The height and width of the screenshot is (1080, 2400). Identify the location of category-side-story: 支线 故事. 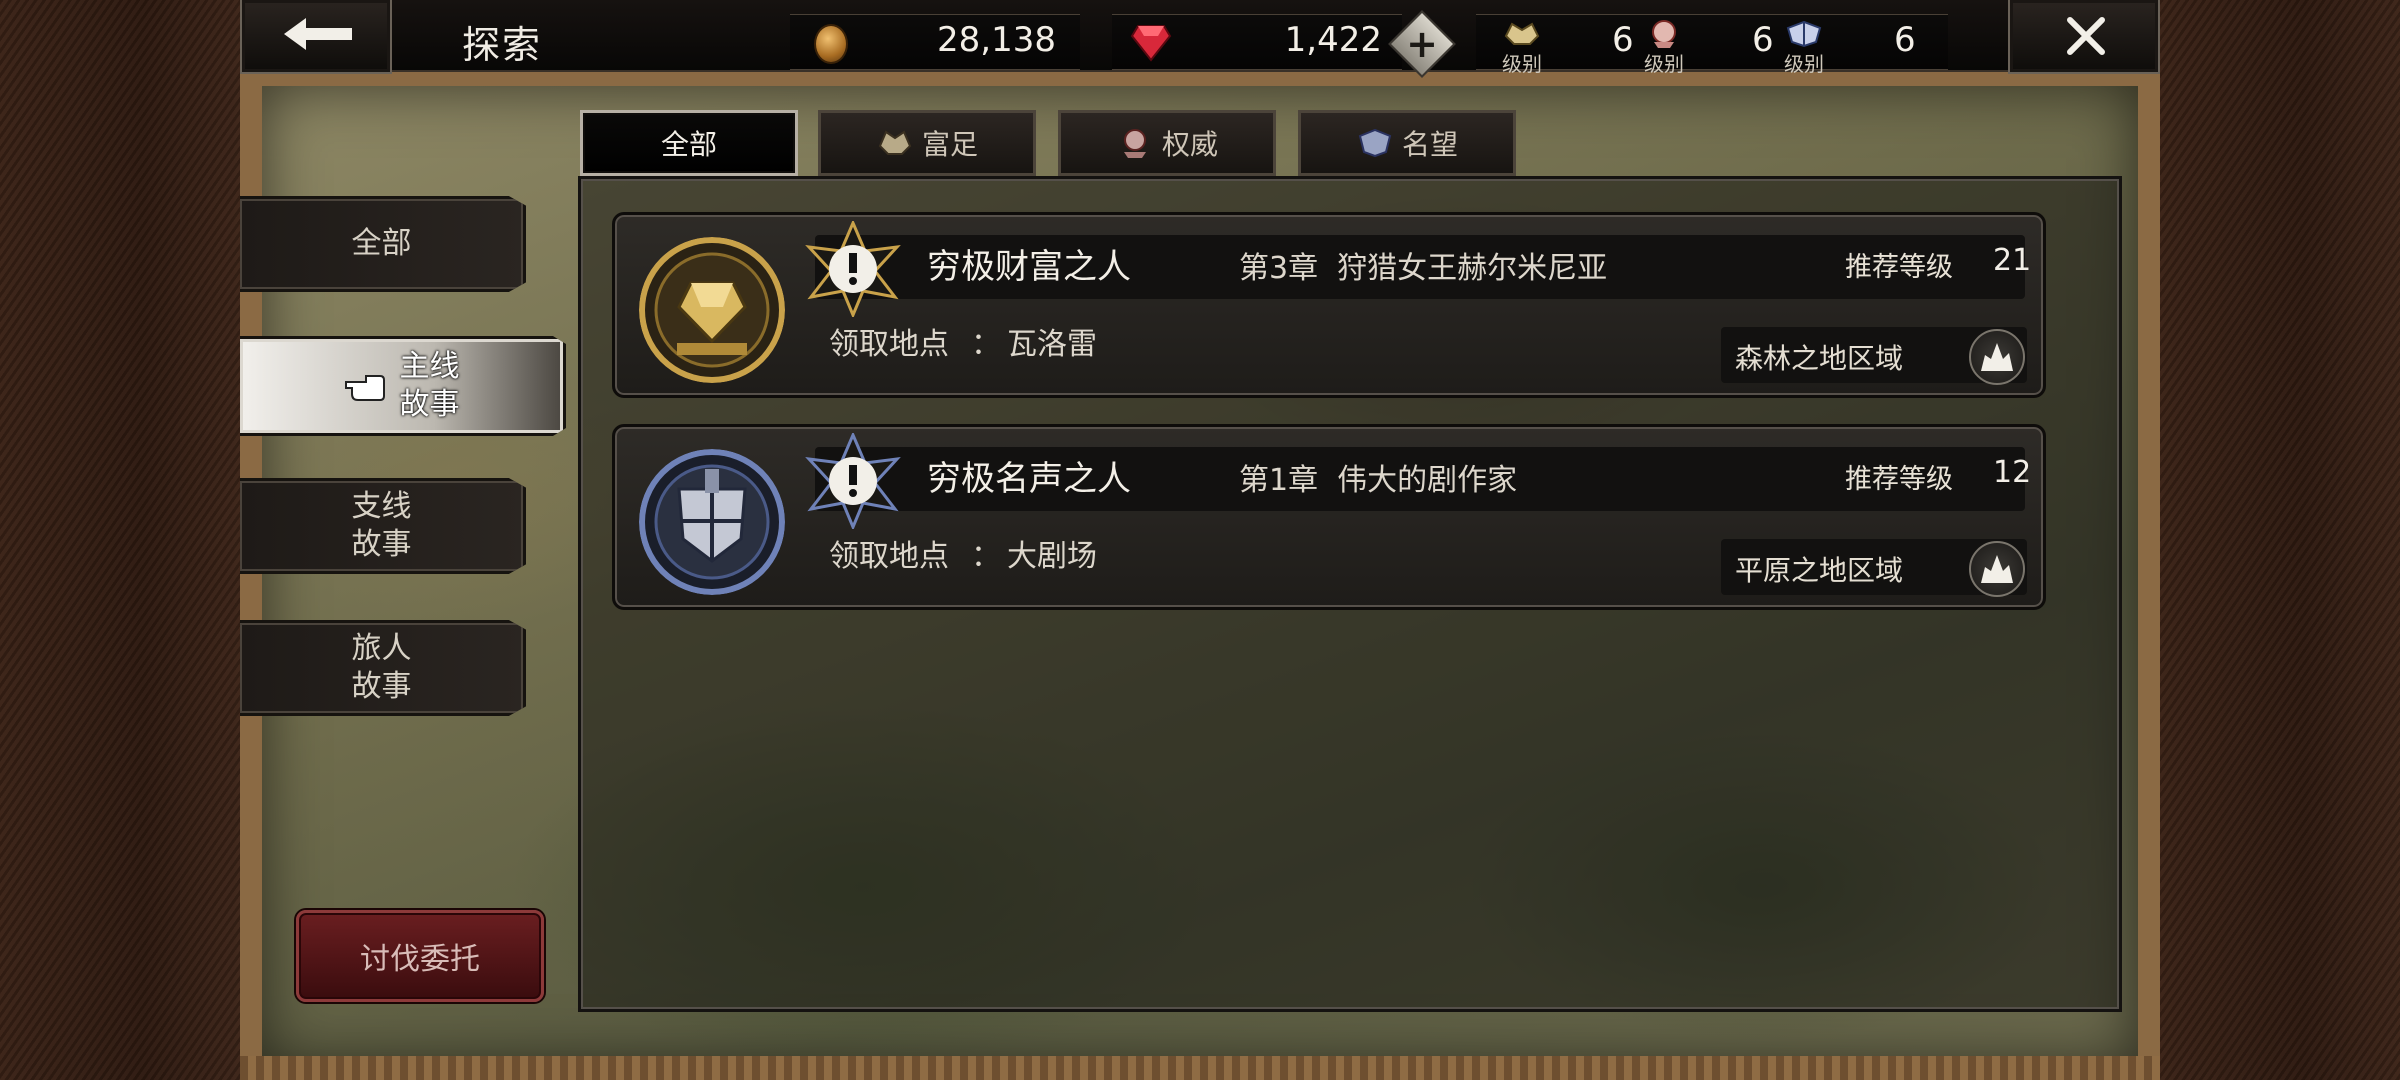
(383, 526).